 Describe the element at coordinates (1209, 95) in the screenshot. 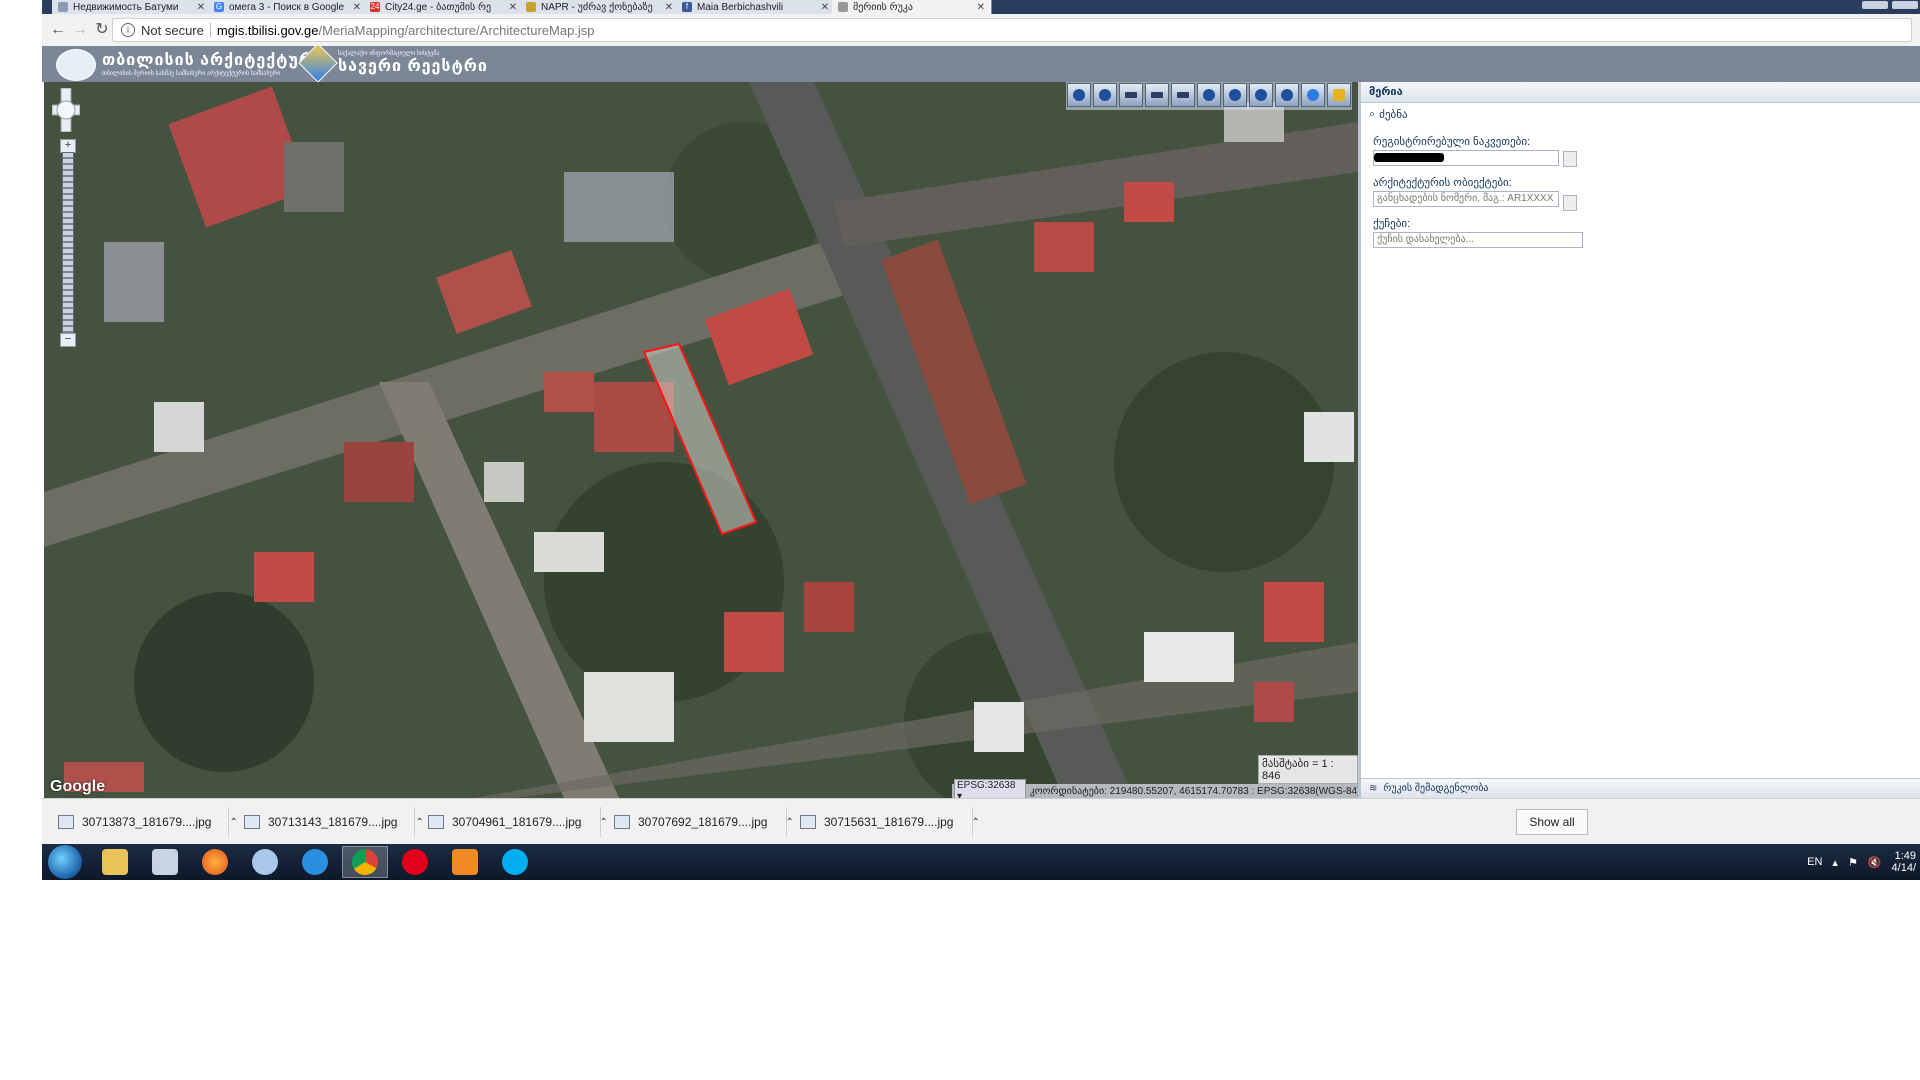

I see `zoom-in-tool-icon` at that location.